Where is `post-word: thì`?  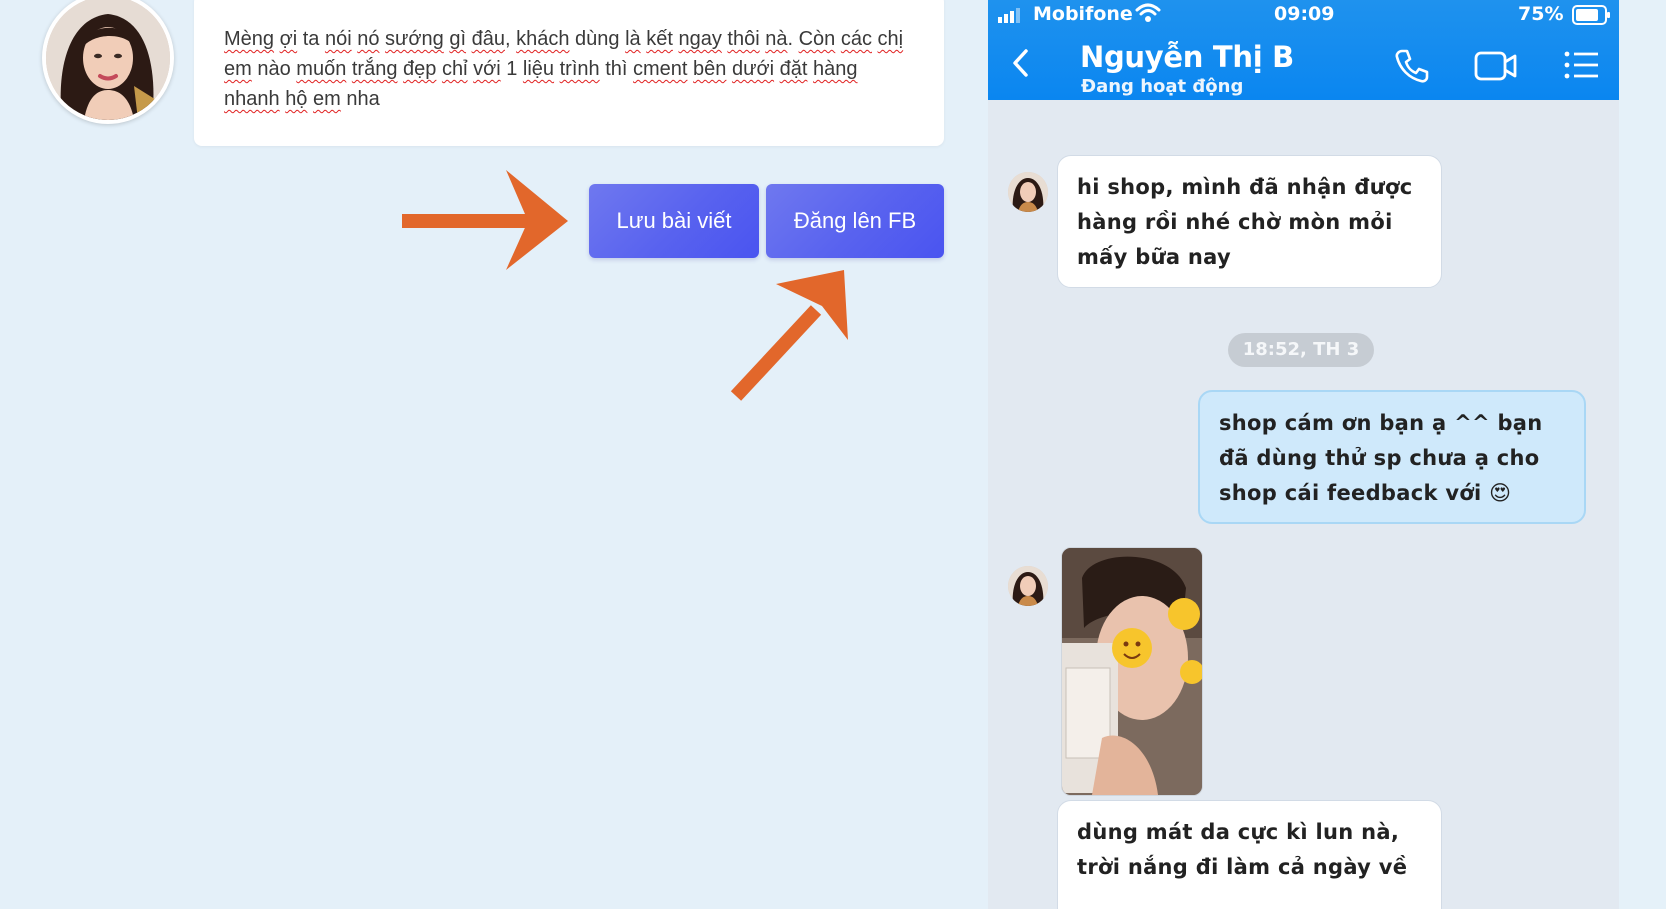
post-word: thì is located at coordinates (616, 69).